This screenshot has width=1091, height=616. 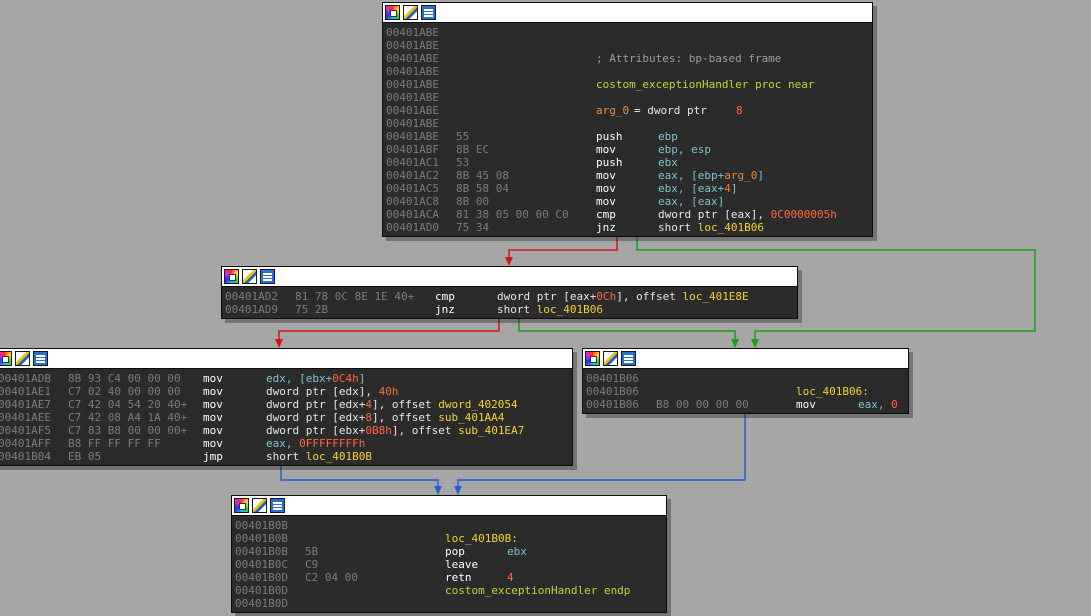 I want to click on asm-line: 00401B06 loc_401B06:, so click(x=747, y=391).